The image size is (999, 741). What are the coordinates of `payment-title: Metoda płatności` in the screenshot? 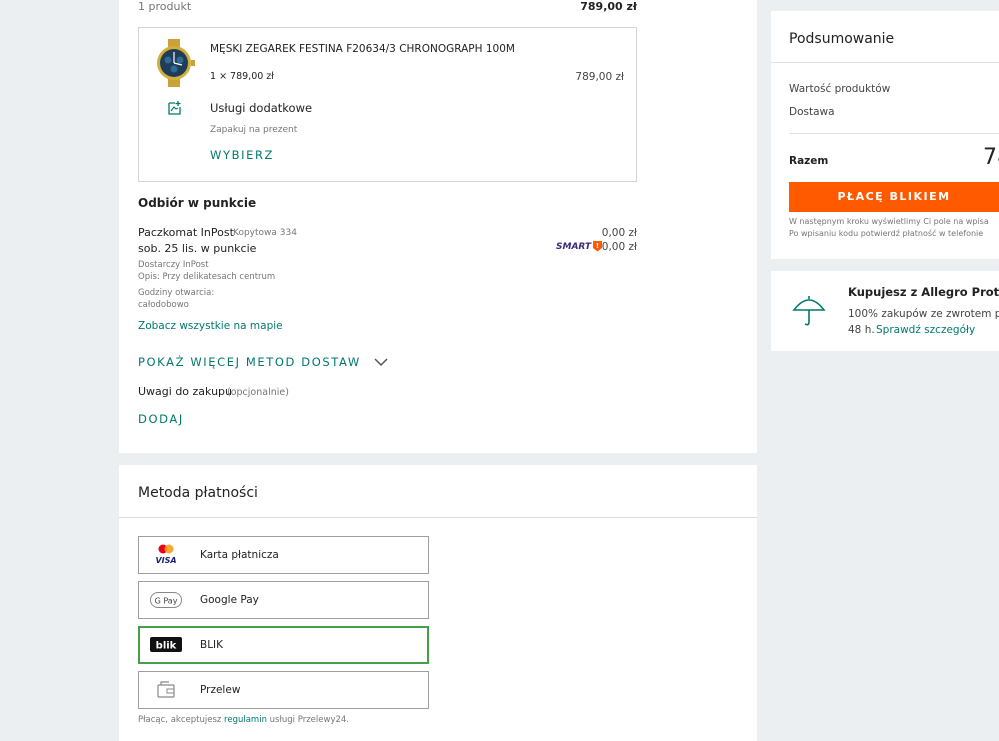 It's located at (198, 493).